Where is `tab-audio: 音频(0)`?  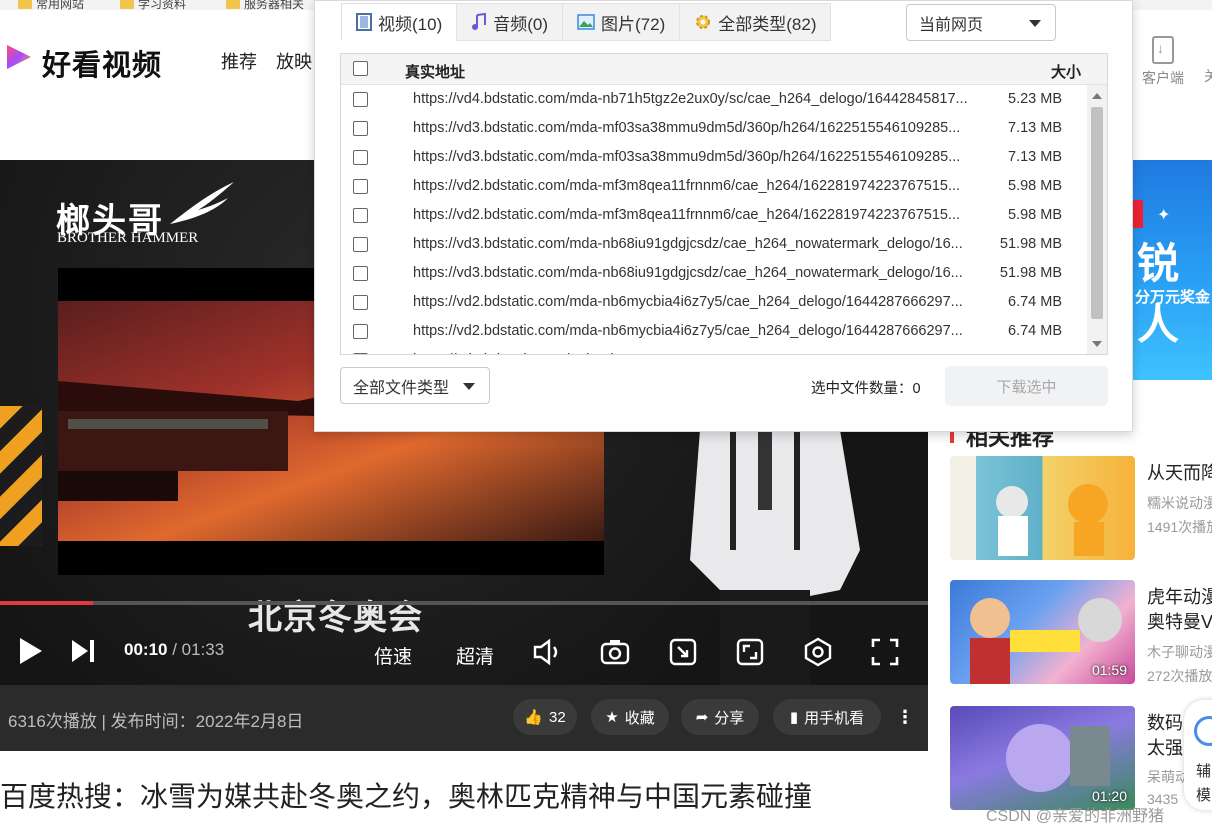 tab-audio: 音频(0) is located at coordinates (510, 22).